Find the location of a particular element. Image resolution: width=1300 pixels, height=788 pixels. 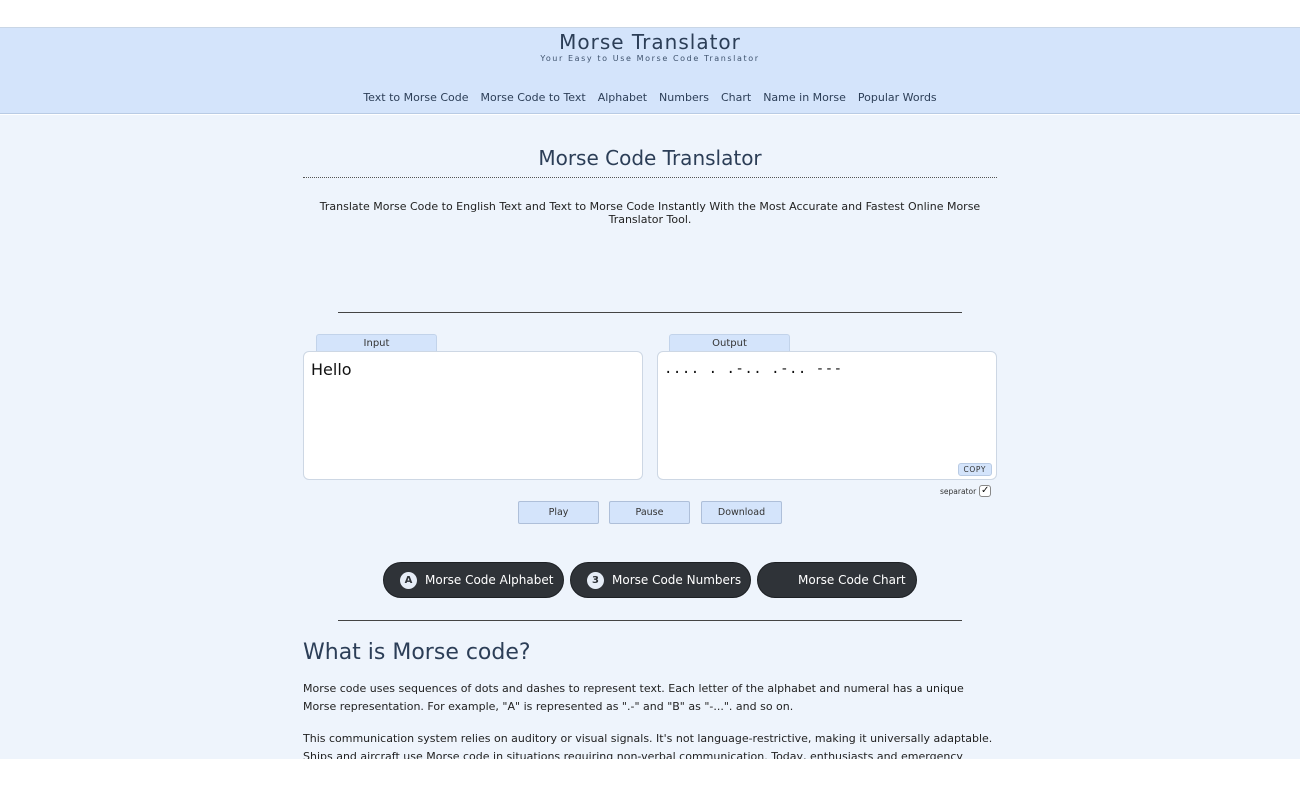

top-strip is located at coordinates (650, 14).